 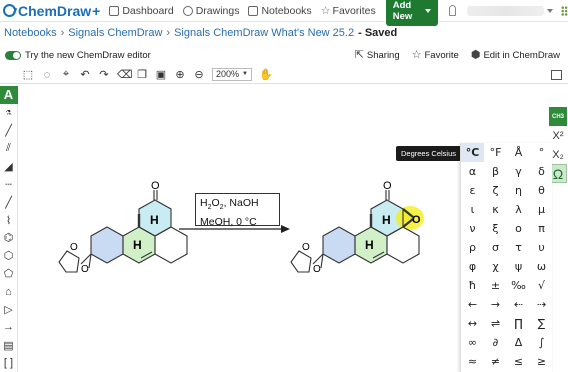 I want to click on symbol-cell: ↔, so click(x=472, y=323).